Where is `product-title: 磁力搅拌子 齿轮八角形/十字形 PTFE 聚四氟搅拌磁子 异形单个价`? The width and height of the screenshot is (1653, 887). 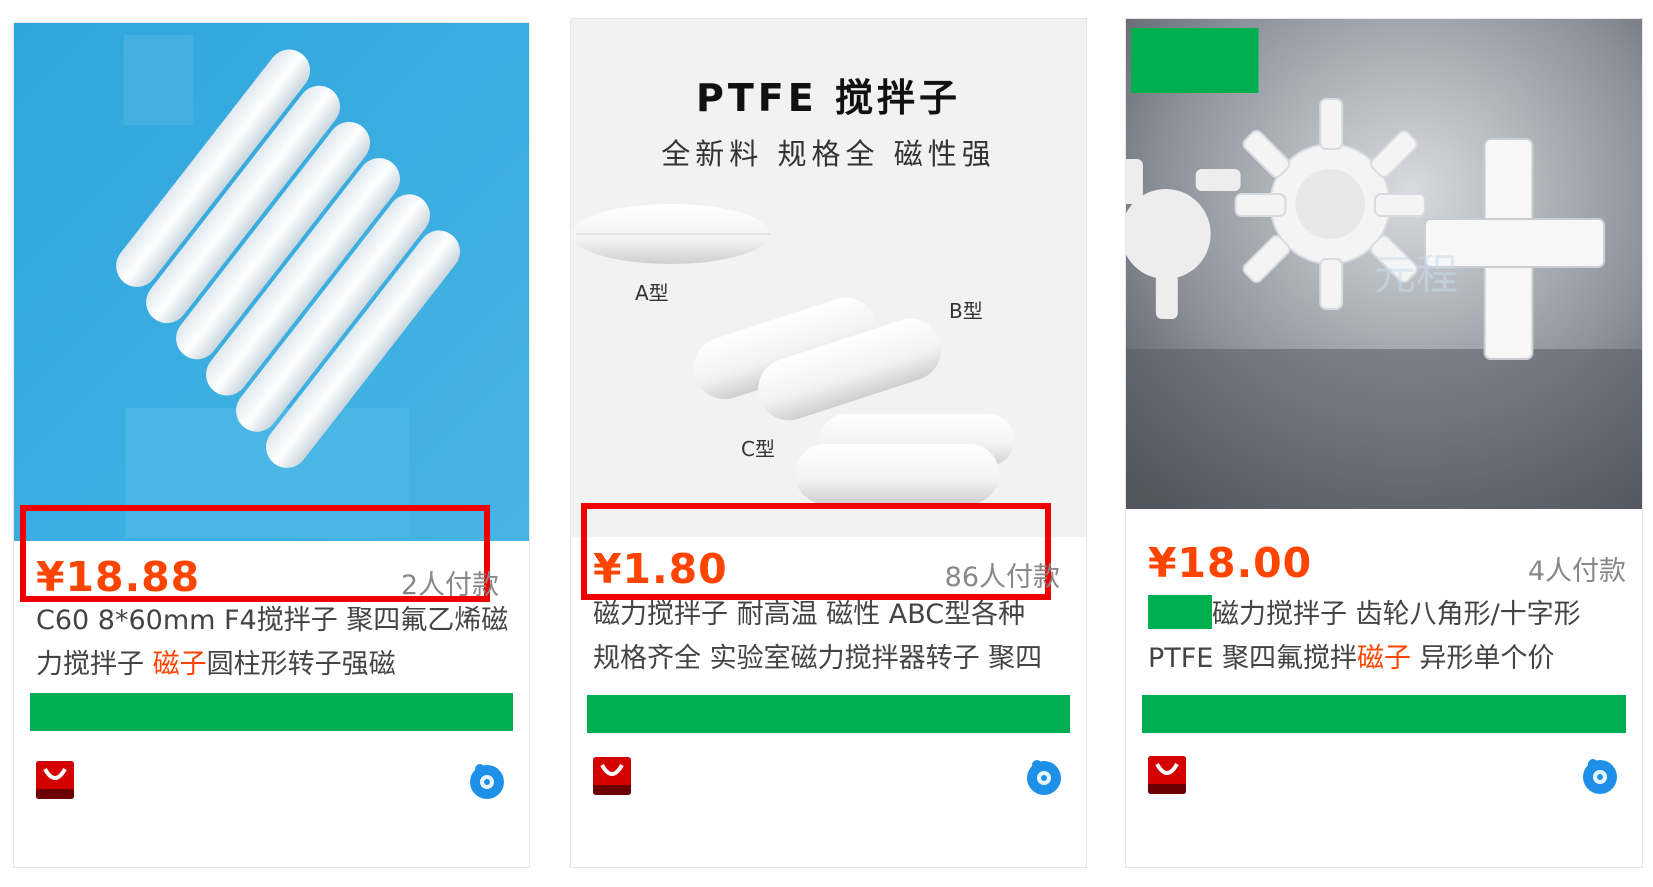 product-title: 磁力搅拌子 齿轮八角形/十字形 PTFE 聚四氟搅拌磁子 异形单个价 is located at coordinates (1388, 637).